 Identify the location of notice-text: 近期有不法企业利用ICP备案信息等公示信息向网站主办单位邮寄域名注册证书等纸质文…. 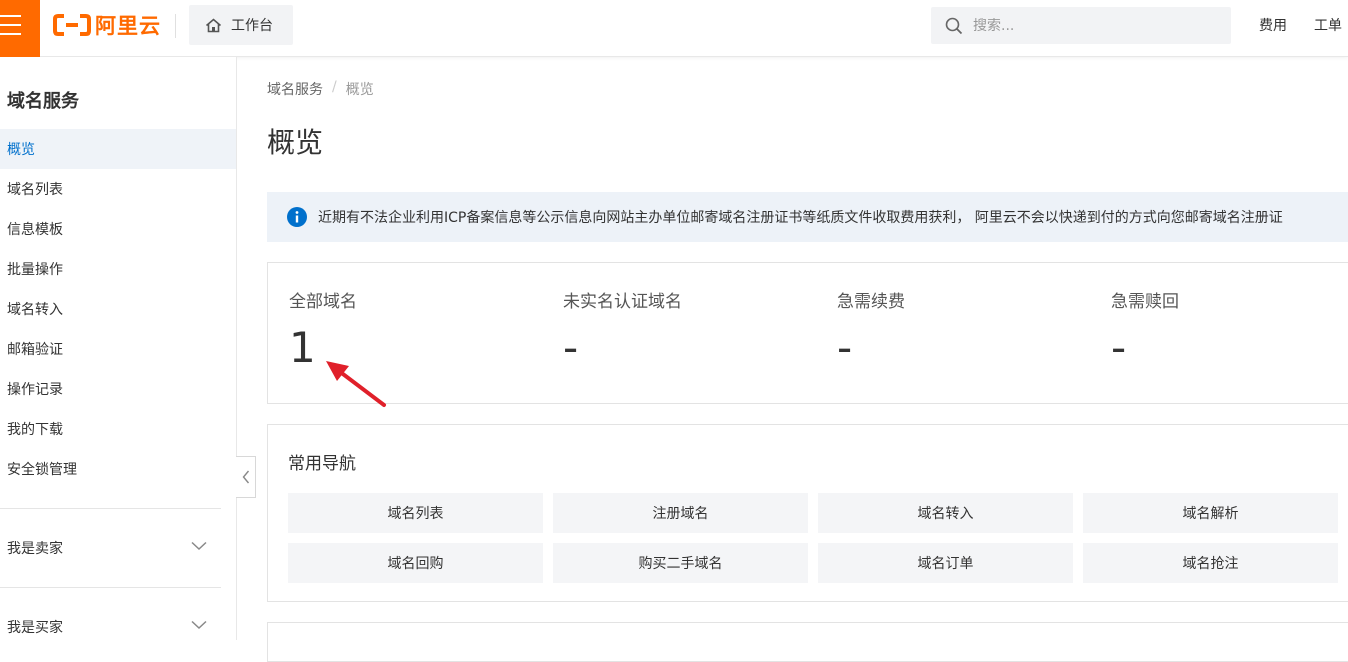
(800, 218).